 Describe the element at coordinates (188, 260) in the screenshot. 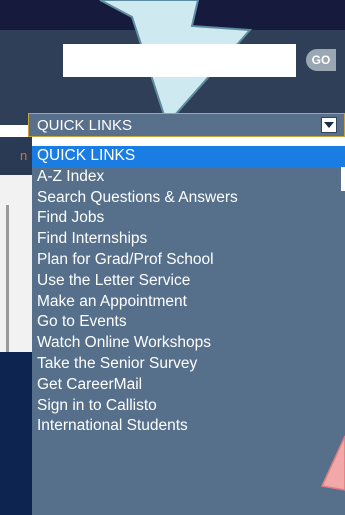

I see `dropdown-option: Plan for Grad/Prof School` at that location.